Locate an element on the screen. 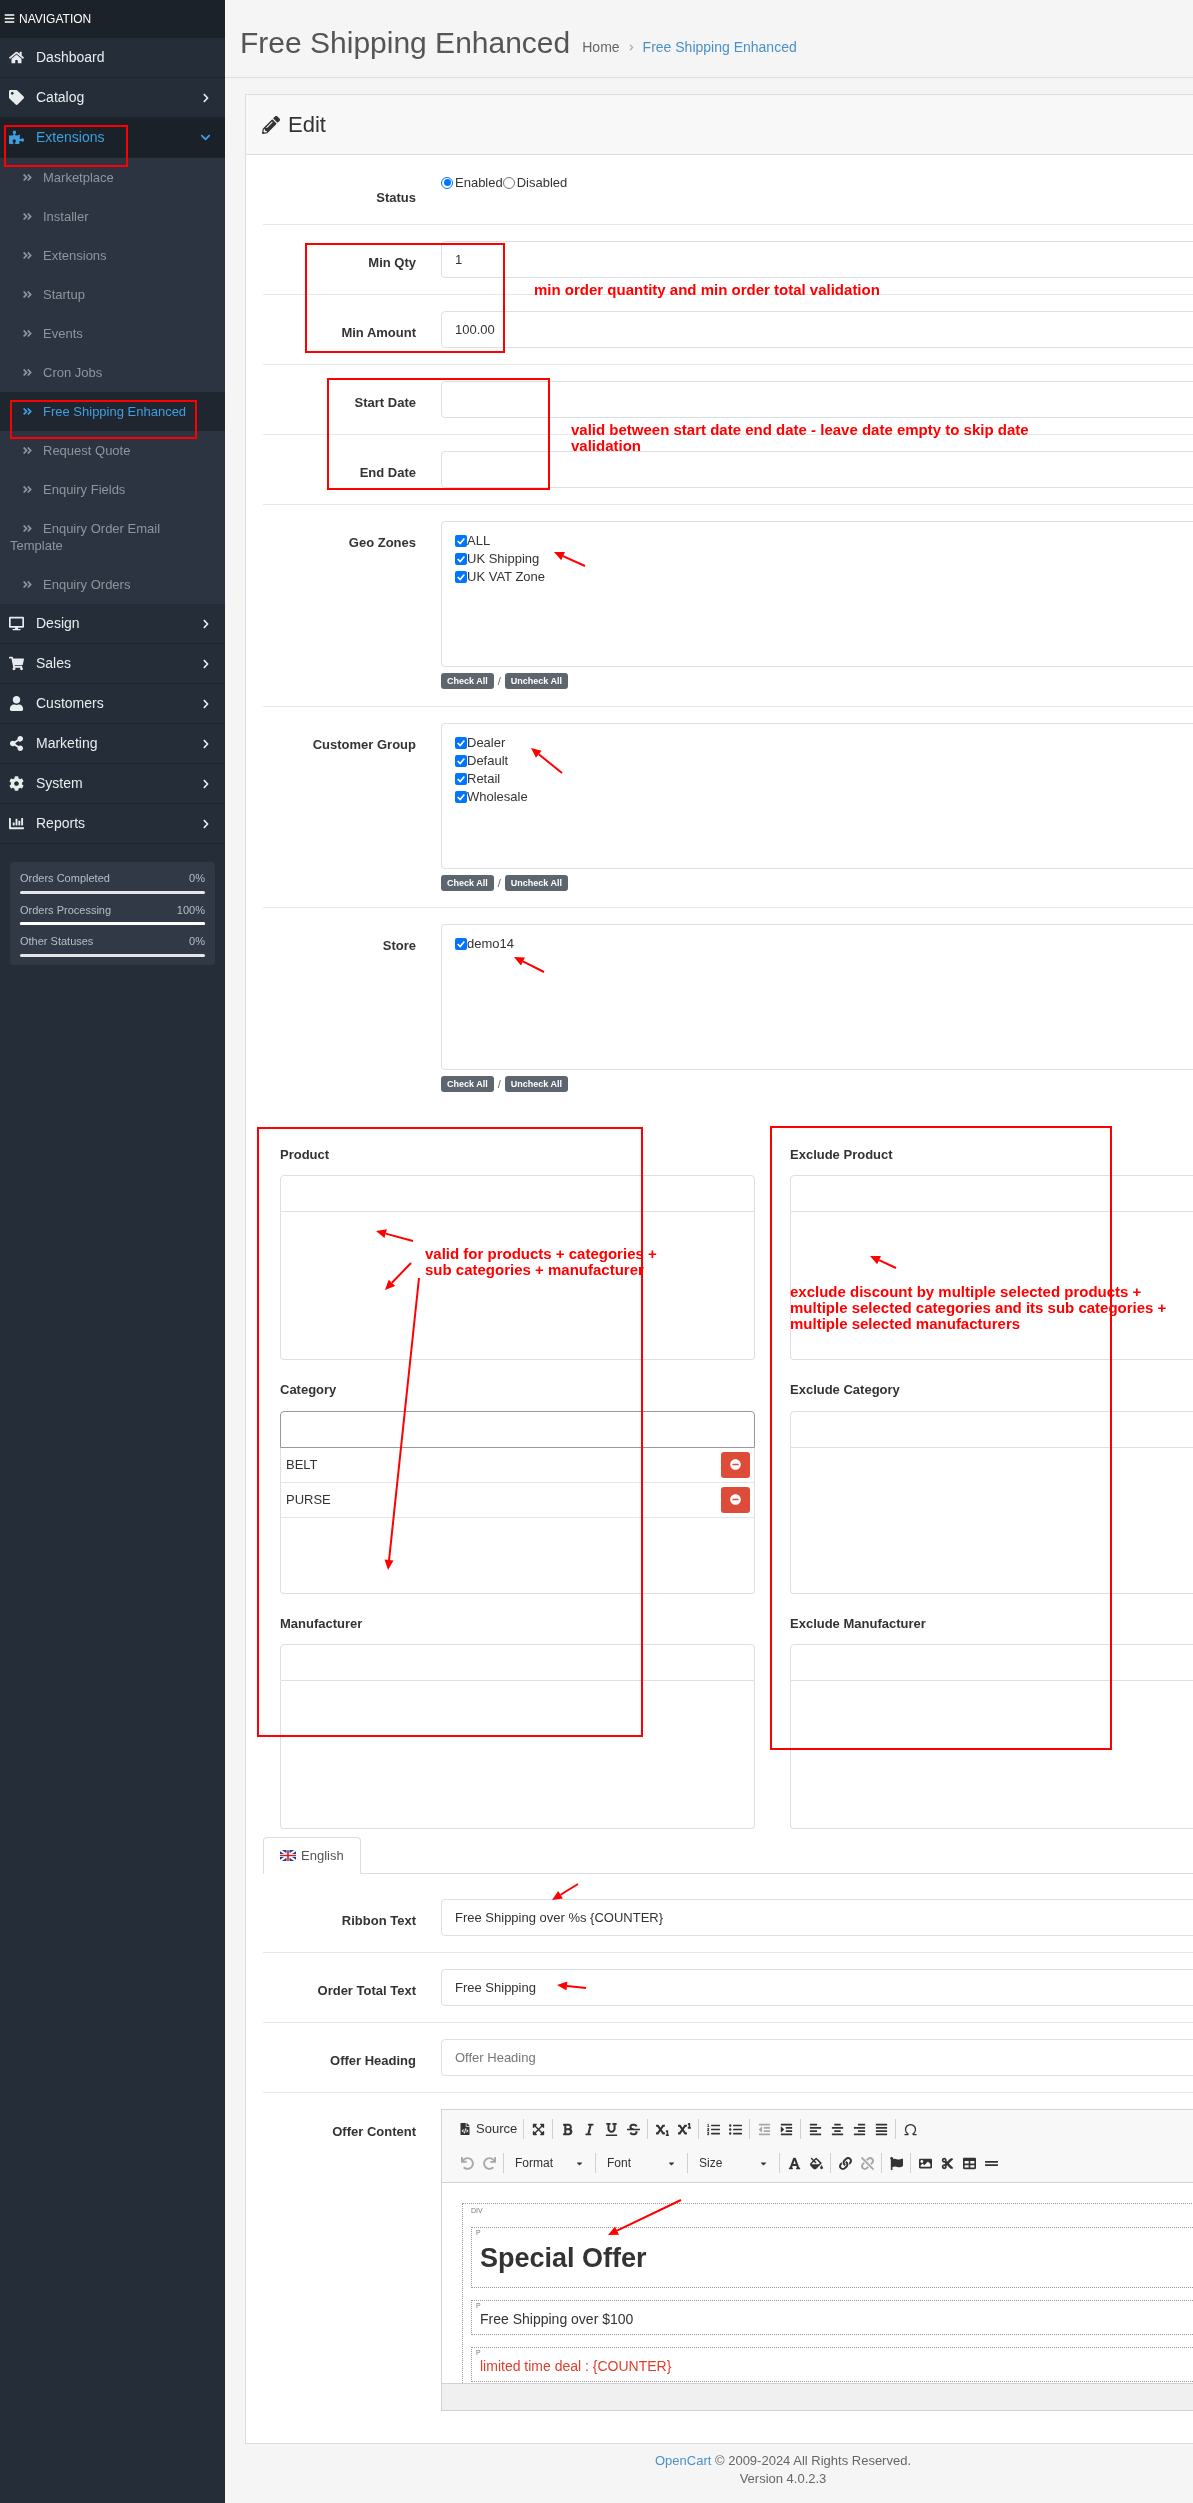 This screenshot has height=2503, width=1193. navigation-title: NAVIGATION is located at coordinates (55, 19).